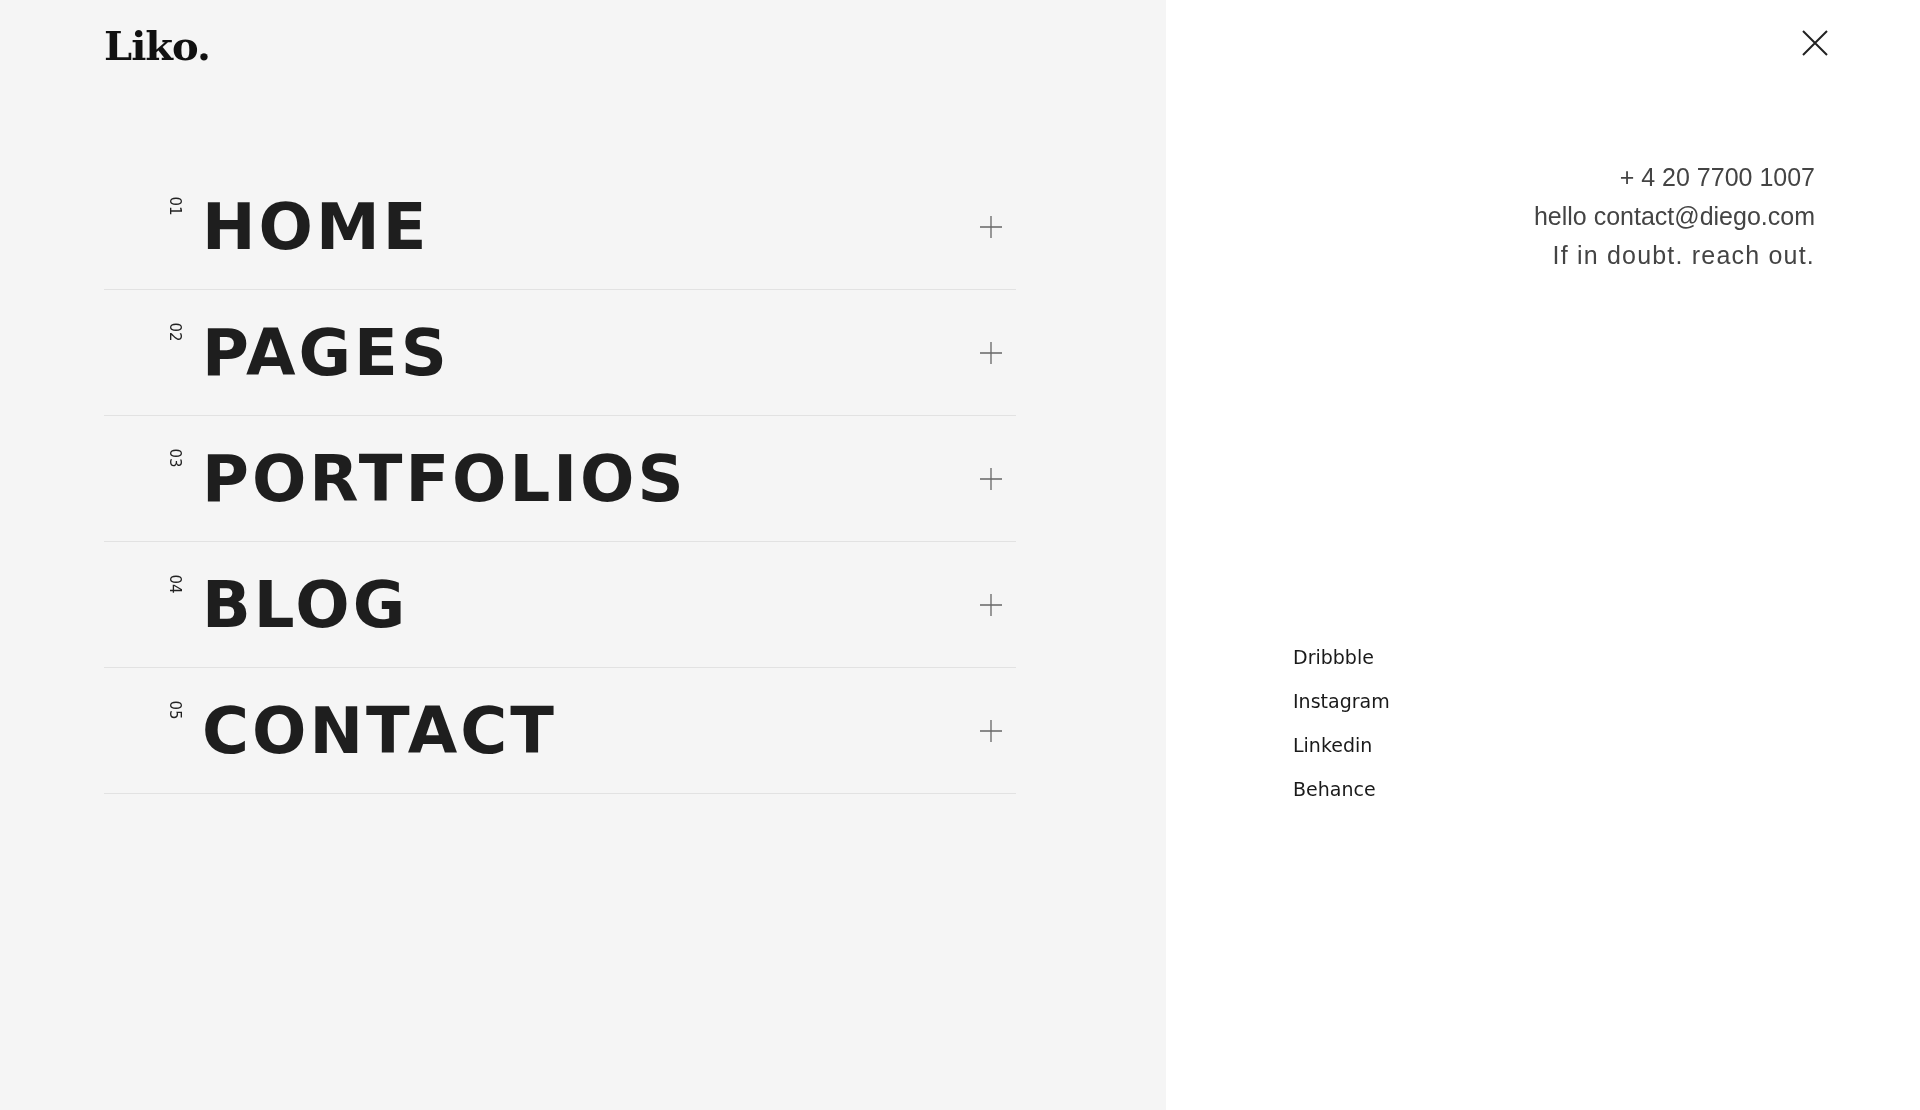  Describe the element at coordinates (1683, 255) in the screenshot. I see `contact-text: If in doubt. reach out.` at that location.